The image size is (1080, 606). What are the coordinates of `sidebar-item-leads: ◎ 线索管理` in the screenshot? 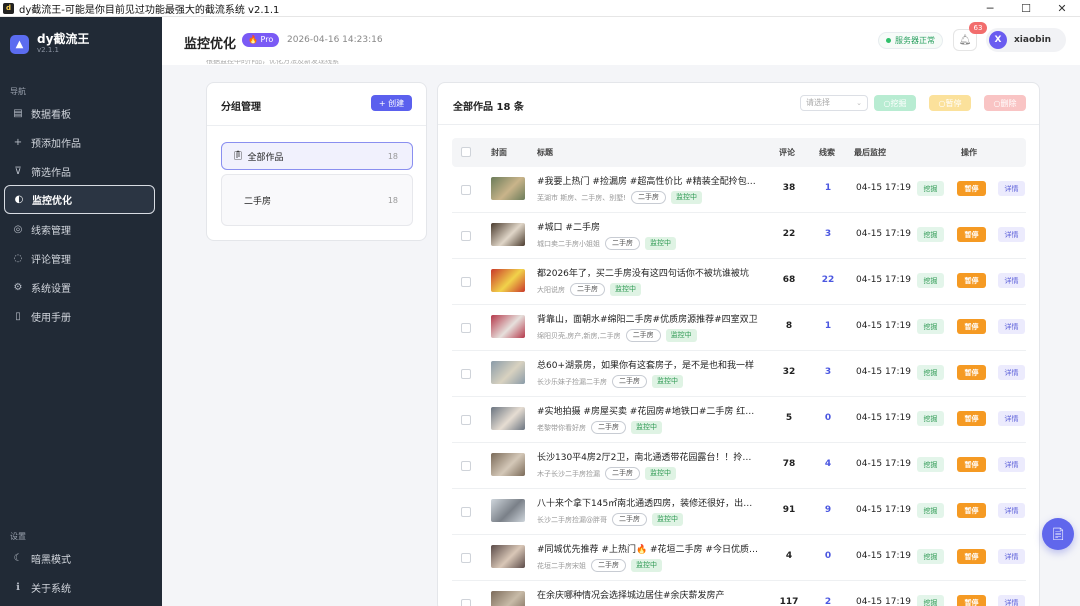 It's located at (79, 229).